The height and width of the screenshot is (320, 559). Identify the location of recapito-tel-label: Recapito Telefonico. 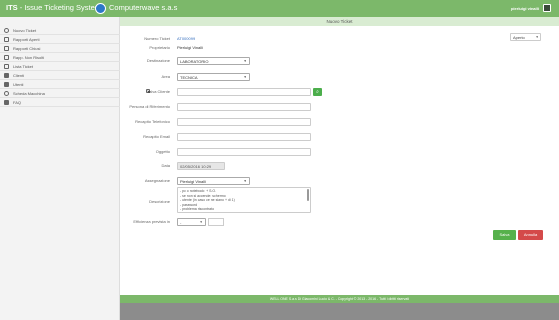
(152, 121).